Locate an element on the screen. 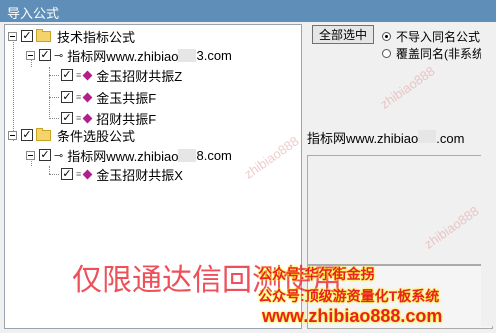  watermark-line2: 公众号:顶级游资量化T板系统 is located at coordinates (349, 296).